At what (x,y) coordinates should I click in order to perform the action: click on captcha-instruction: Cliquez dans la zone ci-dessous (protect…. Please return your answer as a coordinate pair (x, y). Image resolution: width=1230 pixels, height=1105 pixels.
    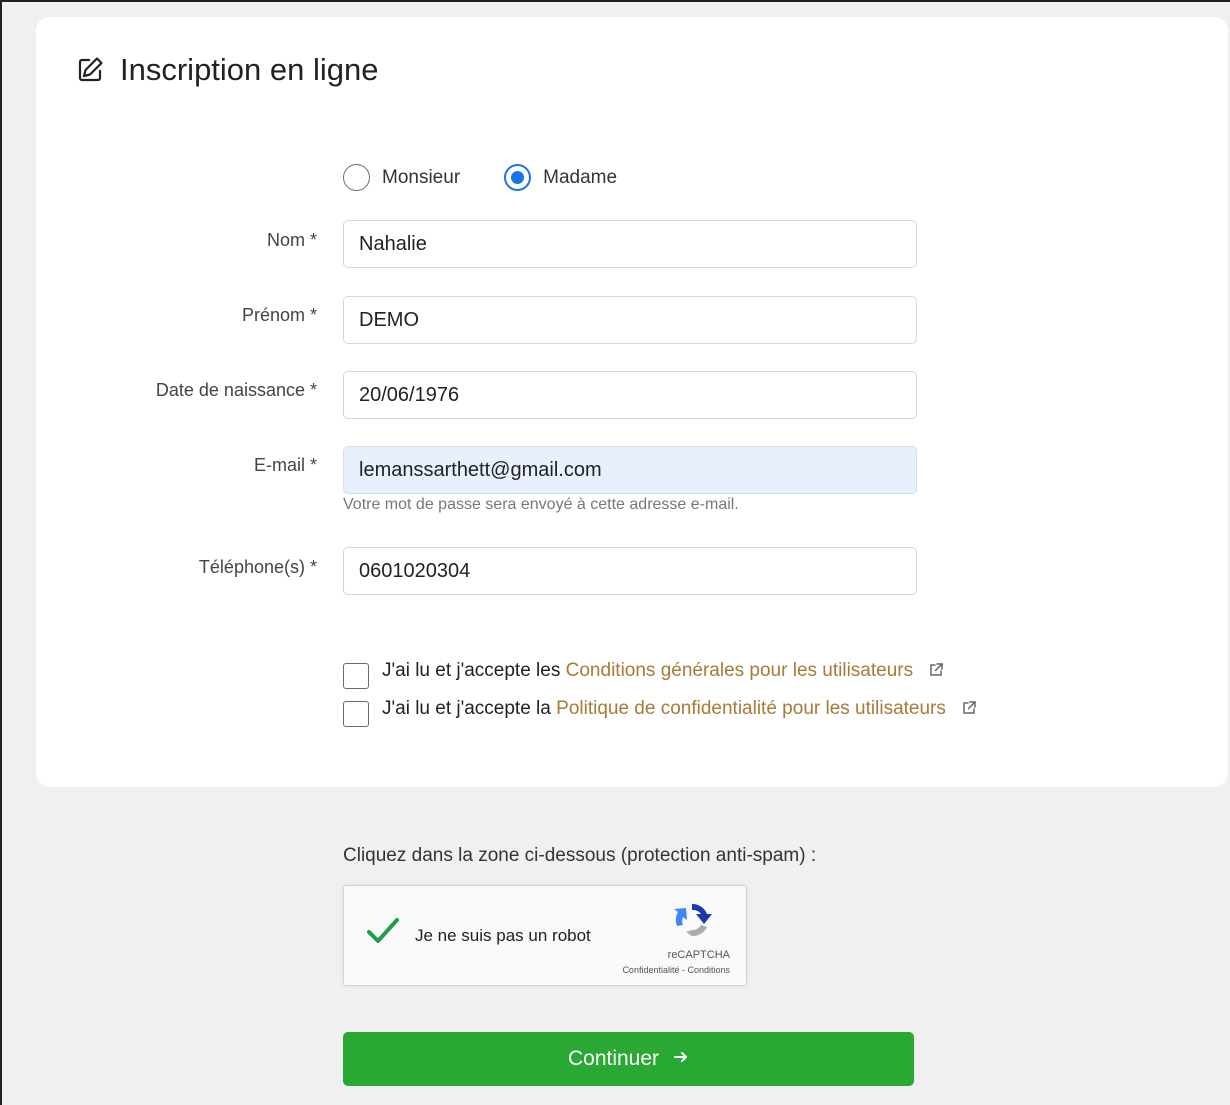
    Looking at the image, I should click on (580, 855).